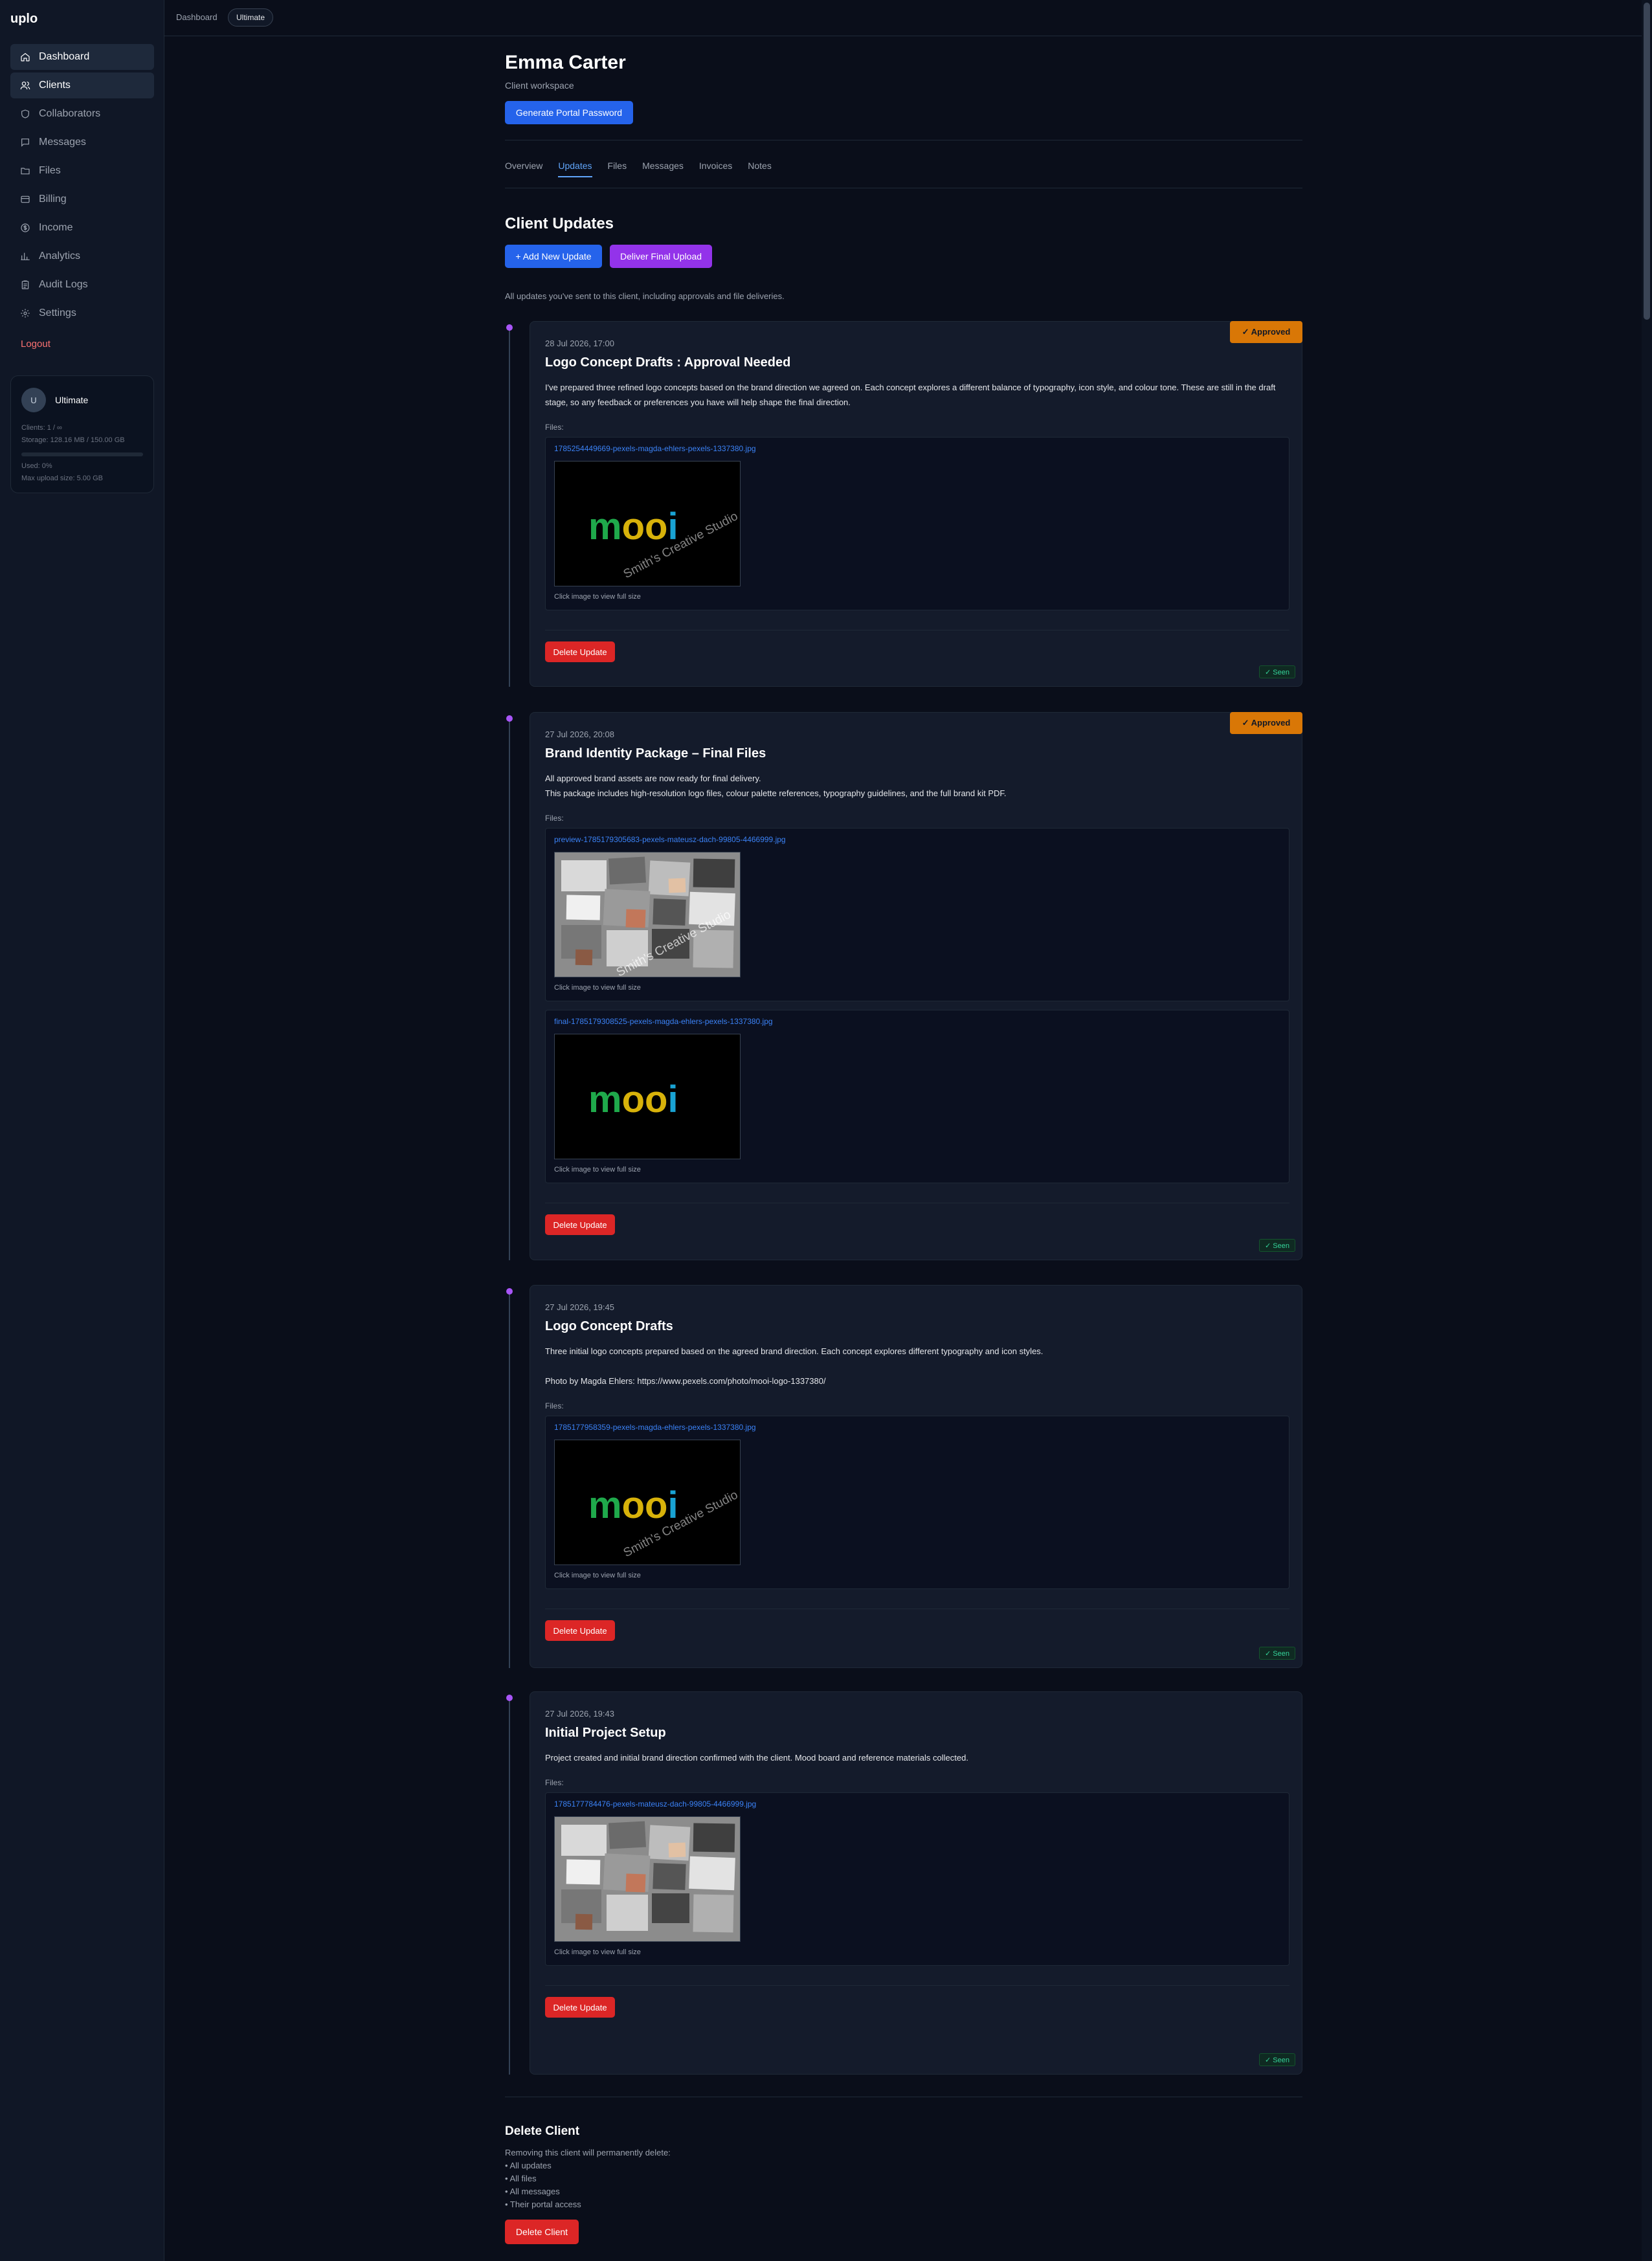 Image resolution: width=1652 pixels, height=2261 pixels. I want to click on sidebar-item-collaborators: Collaborators, so click(82, 114).